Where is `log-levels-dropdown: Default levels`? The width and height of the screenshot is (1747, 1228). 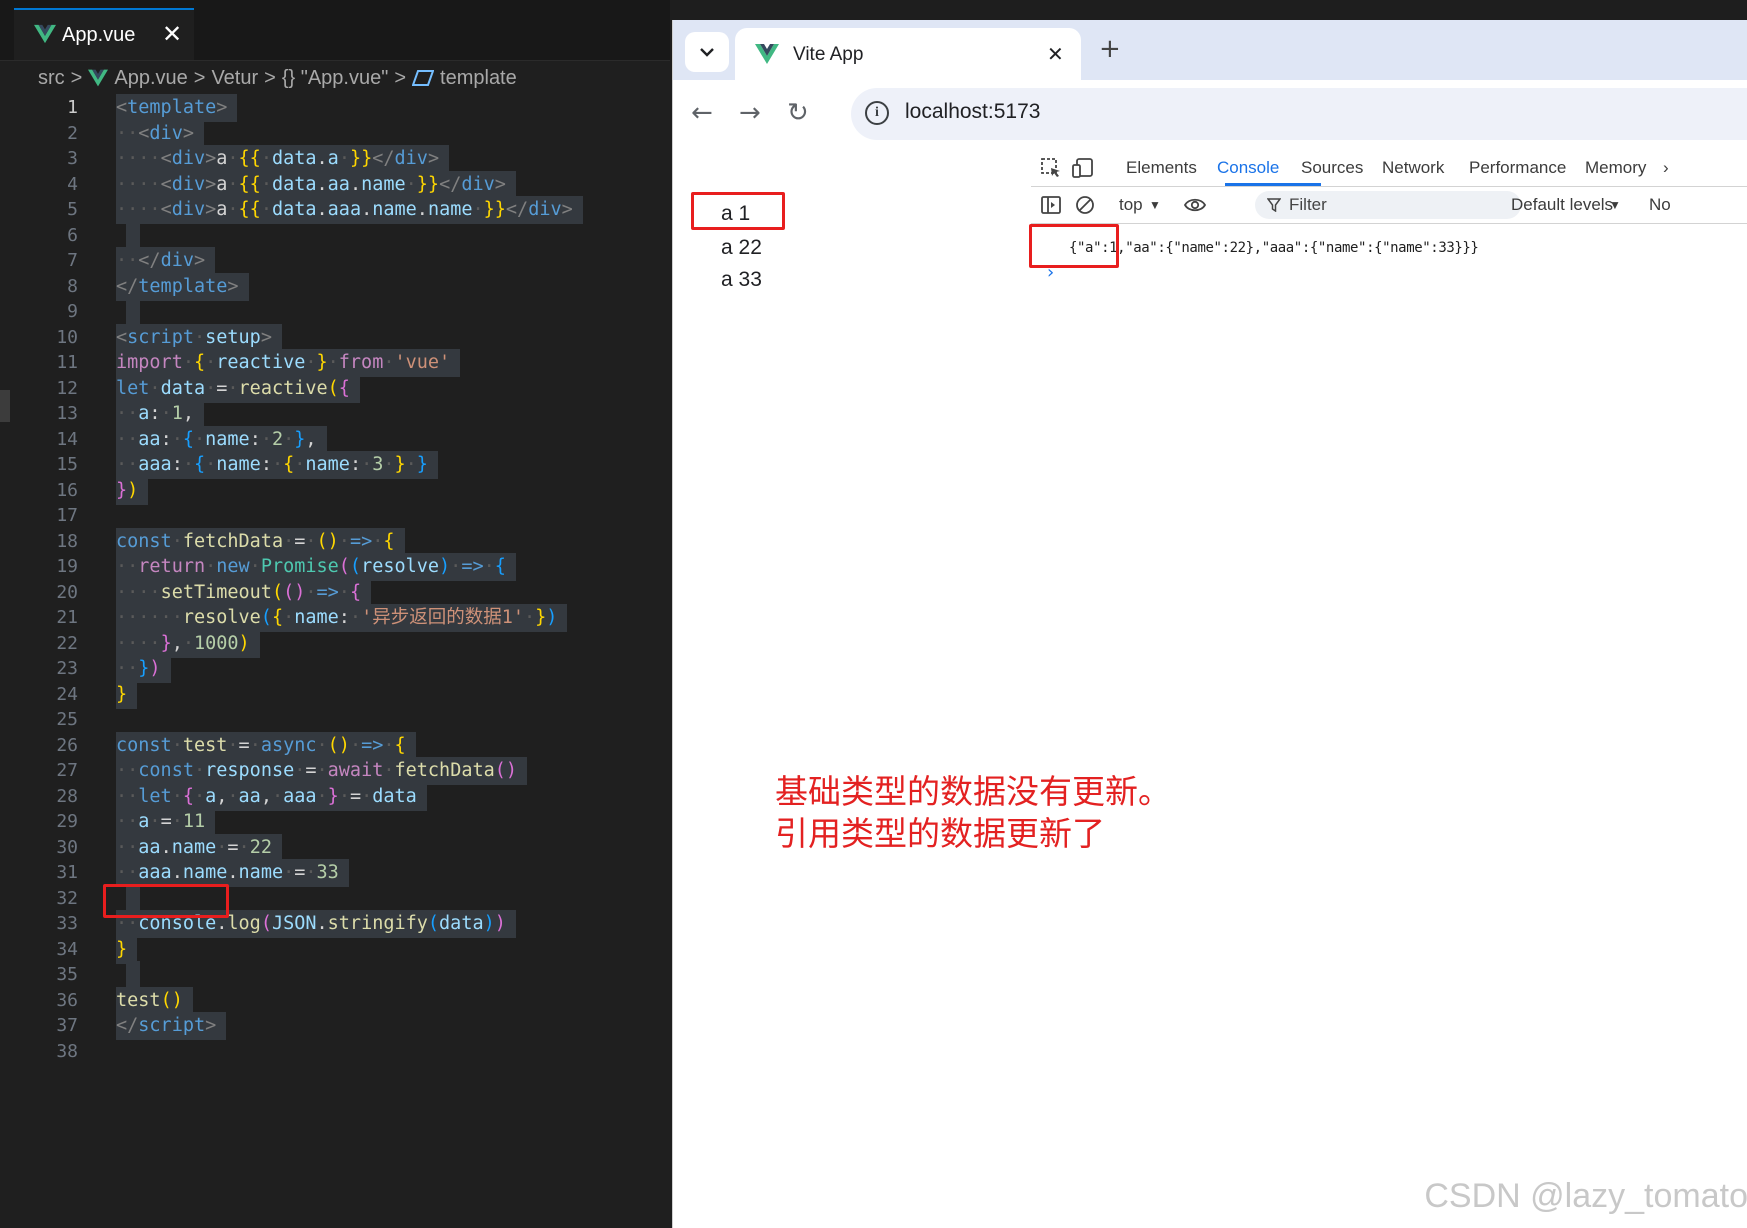
log-levels-dropdown: Default levels is located at coordinates (1562, 205).